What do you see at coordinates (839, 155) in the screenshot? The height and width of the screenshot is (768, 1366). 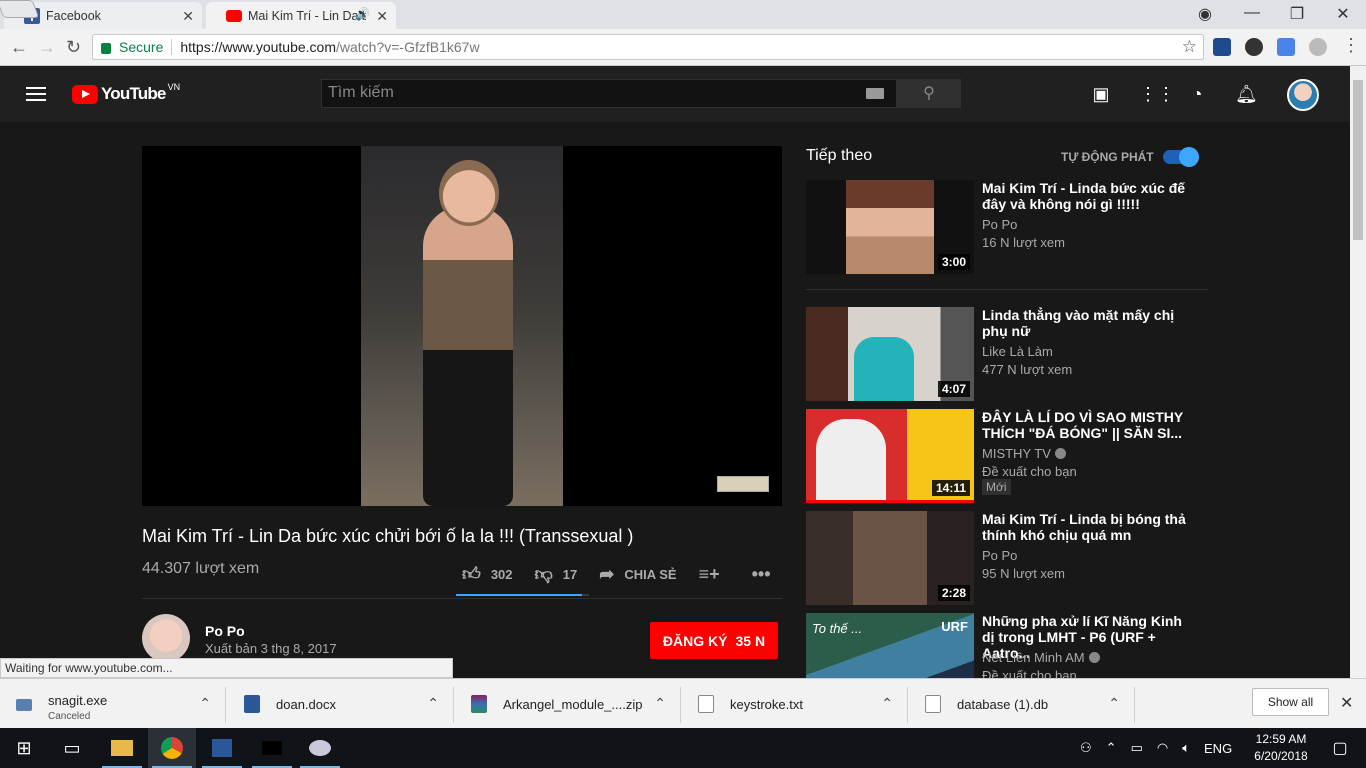 I see `up-next-heading: Tiếp theo` at bounding box center [839, 155].